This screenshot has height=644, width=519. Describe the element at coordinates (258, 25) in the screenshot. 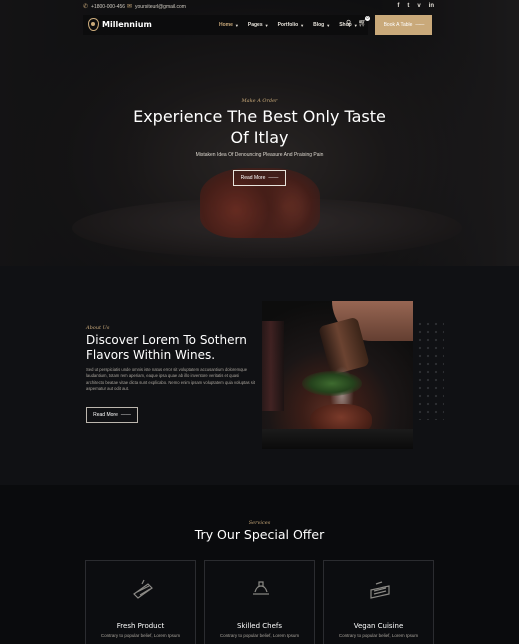

I see `nav-item-pages: Pages ▼` at that location.